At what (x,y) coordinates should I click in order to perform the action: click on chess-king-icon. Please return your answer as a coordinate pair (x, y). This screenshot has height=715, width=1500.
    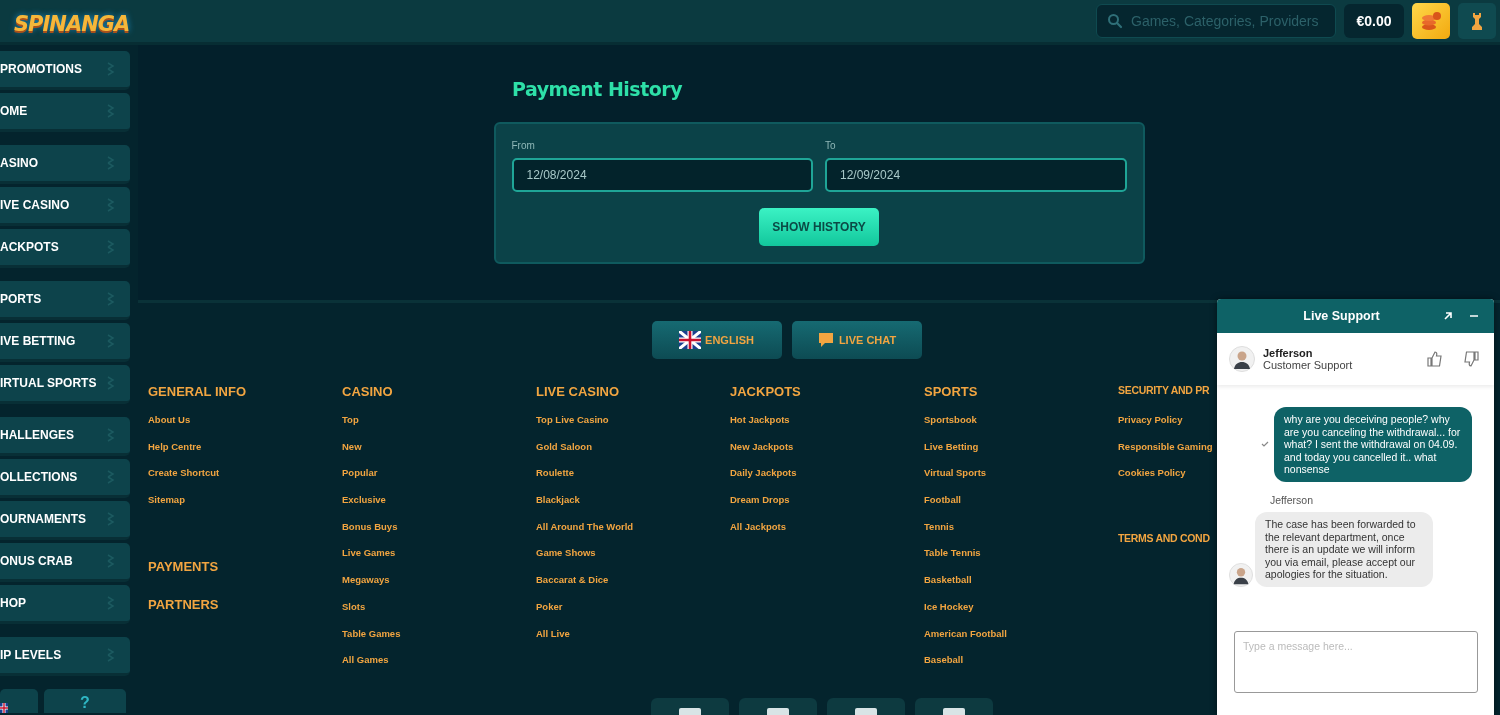
    Looking at the image, I should click on (1477, 21).